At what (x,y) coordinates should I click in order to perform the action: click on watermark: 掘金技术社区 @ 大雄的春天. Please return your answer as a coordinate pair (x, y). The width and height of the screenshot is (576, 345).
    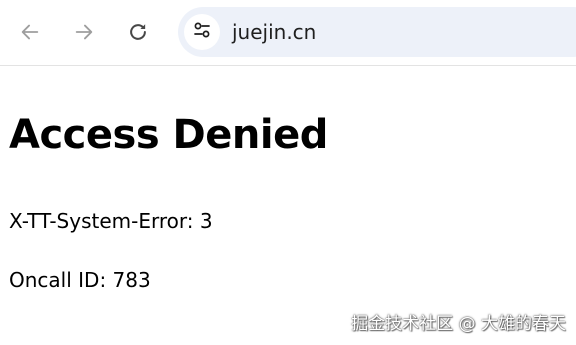
    Looking at the image, I should click on (458, 324).